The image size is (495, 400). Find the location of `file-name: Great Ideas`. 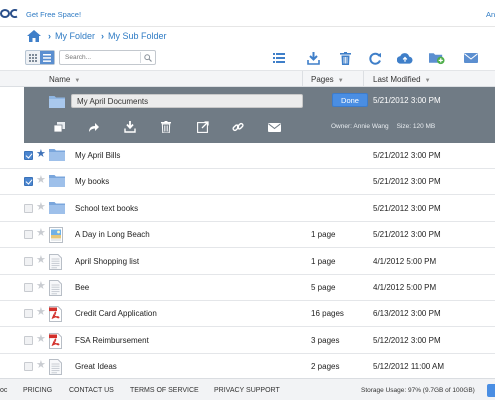

file-name: Great Ideas is located at coordinates (96, 366).